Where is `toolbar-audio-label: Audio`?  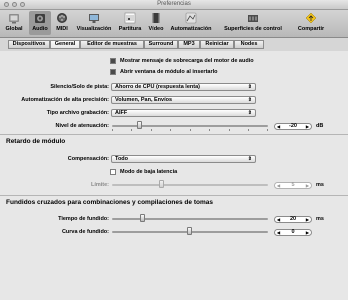 toolbar-audio-label: Audio is located at coordinates (40, 29).